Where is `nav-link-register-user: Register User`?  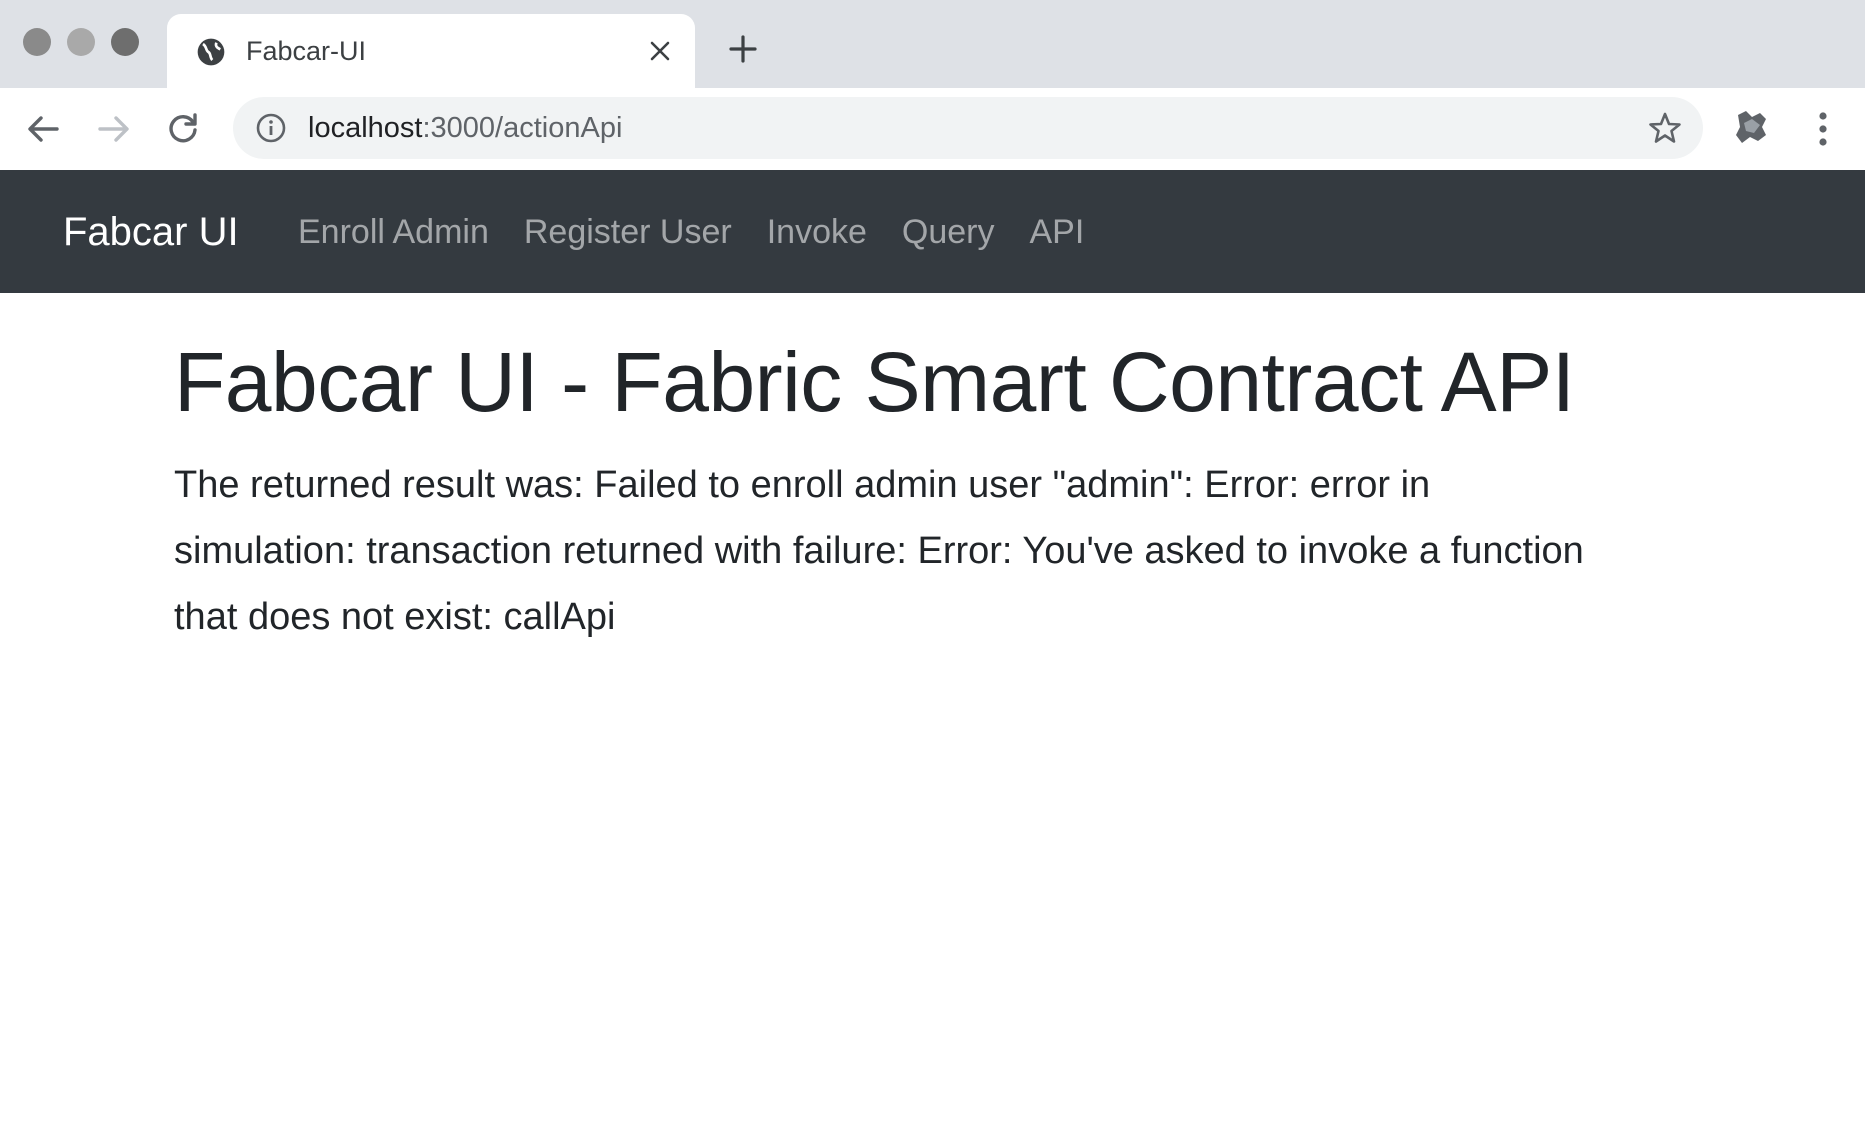
nav-link-register-user: Register User is located at coordinates (628, 232).